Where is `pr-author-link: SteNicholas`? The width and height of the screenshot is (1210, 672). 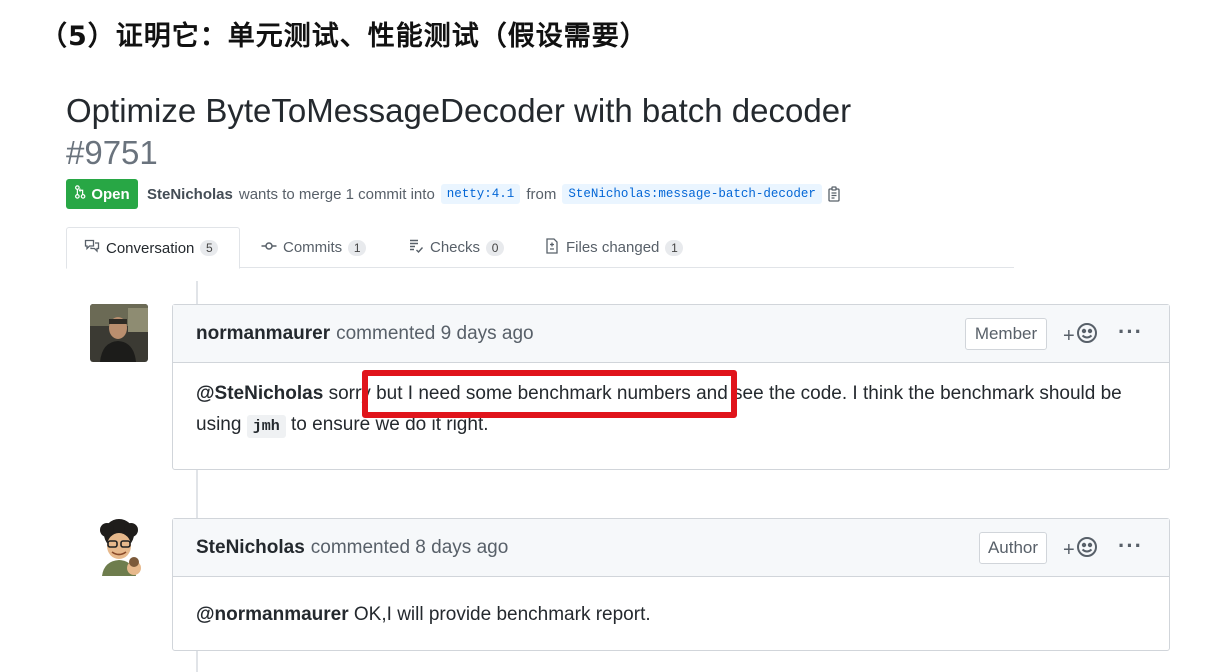 pr-author-link: SteNicholas is located at coordinates (190, 194).